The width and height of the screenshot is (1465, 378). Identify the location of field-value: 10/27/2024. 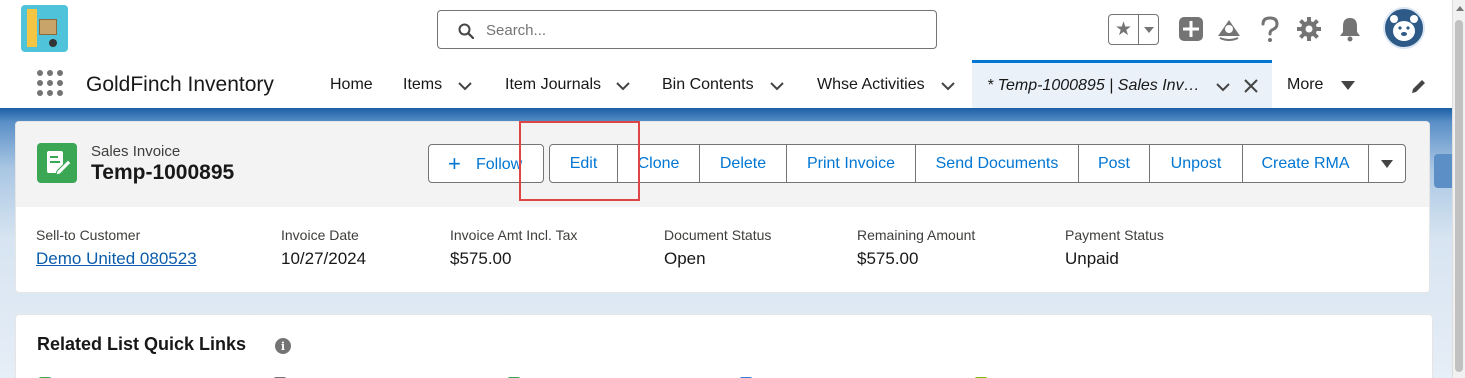
(324, 258).